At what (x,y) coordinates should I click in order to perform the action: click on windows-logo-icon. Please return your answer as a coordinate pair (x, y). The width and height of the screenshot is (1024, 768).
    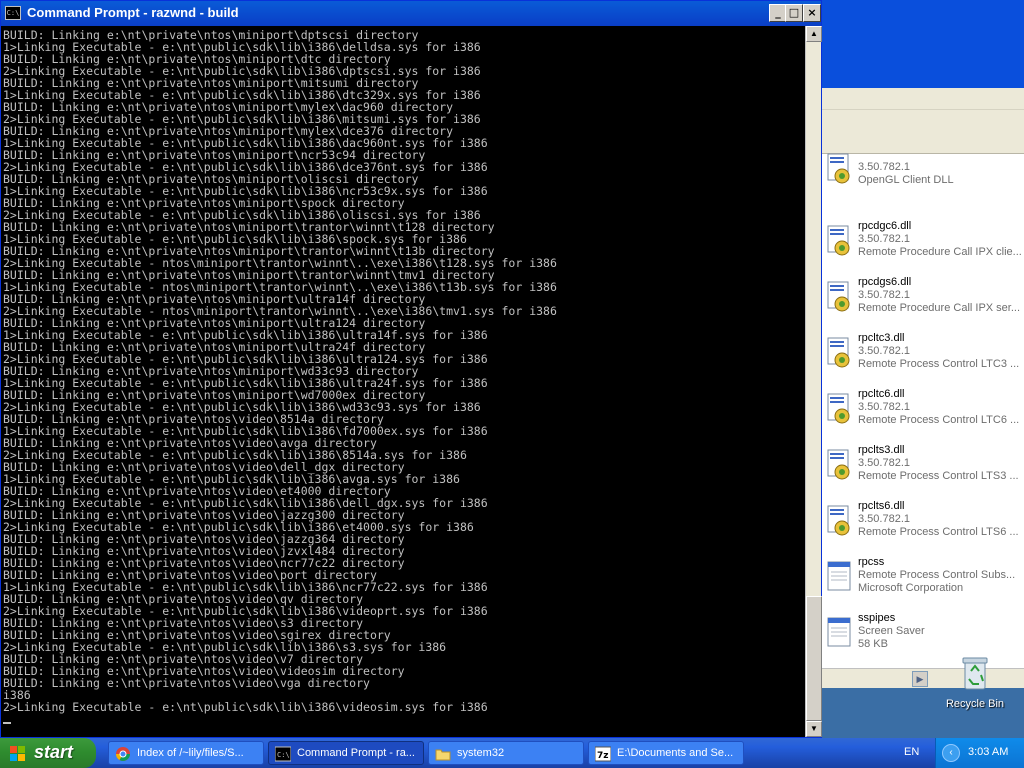
    Looking at the image, I should click on (17, 753).